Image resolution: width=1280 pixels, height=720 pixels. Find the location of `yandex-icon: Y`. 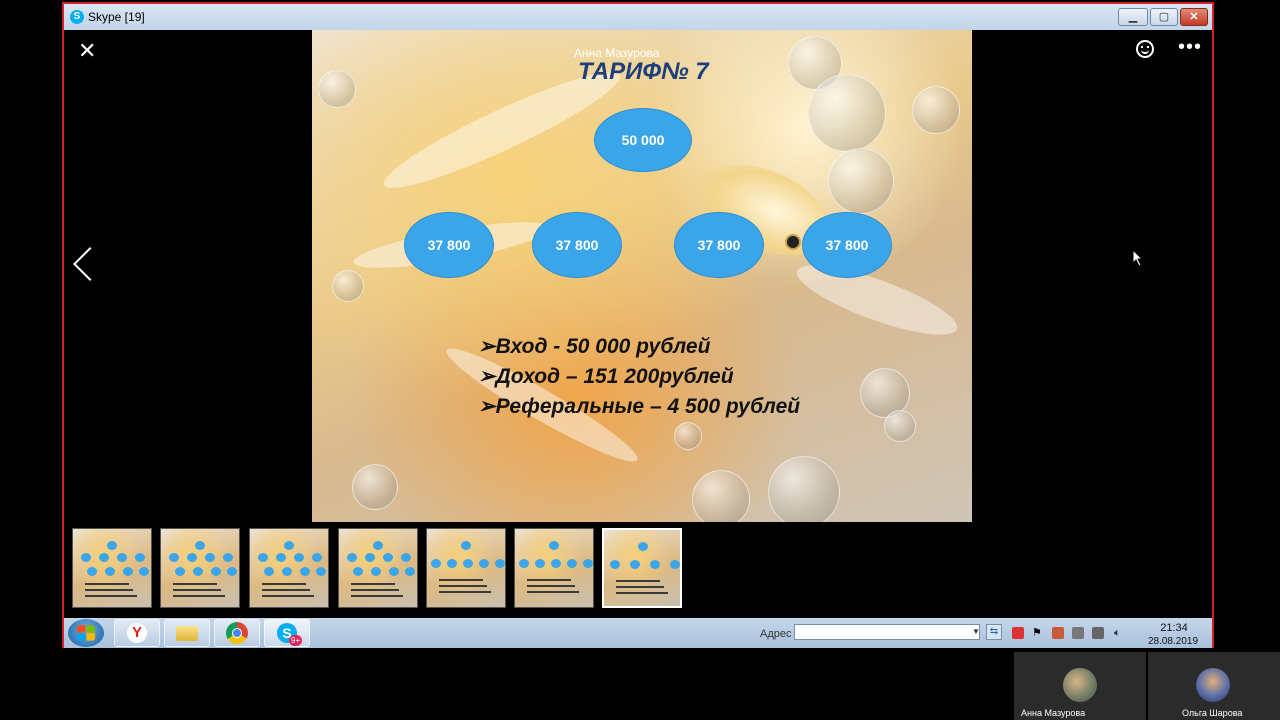

yandex-icon: Y is located at coordinates (137, 633).